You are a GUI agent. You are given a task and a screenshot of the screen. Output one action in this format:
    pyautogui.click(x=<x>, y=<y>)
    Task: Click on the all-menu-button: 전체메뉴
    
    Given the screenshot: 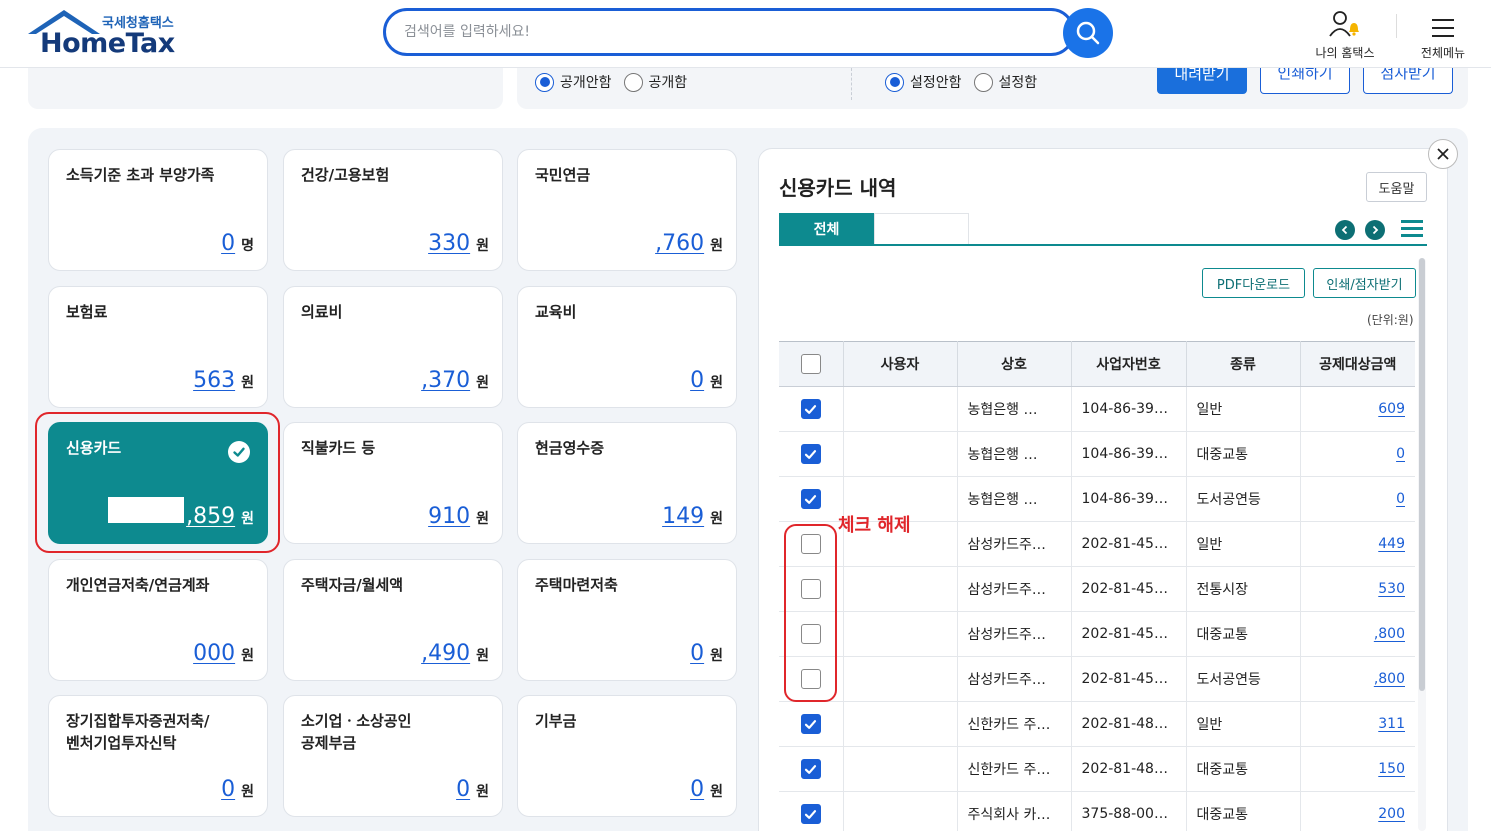 What is the action you would take?
    pyautogui.click(x=1443, y=33)
    